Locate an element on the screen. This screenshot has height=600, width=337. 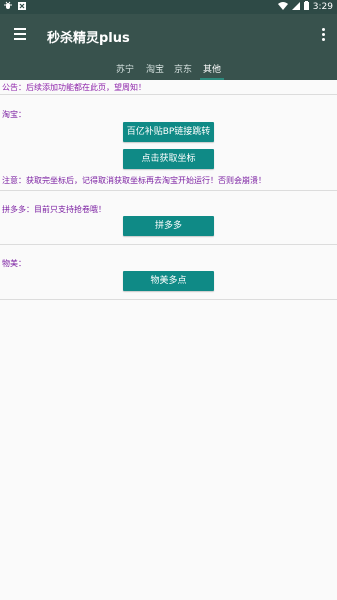
taobao-warning-text: 注意：获取完坐标后，记得取消获取坐标再去淘宝开始运行！否则会崩溃！ is located at coordinates (134, 180).